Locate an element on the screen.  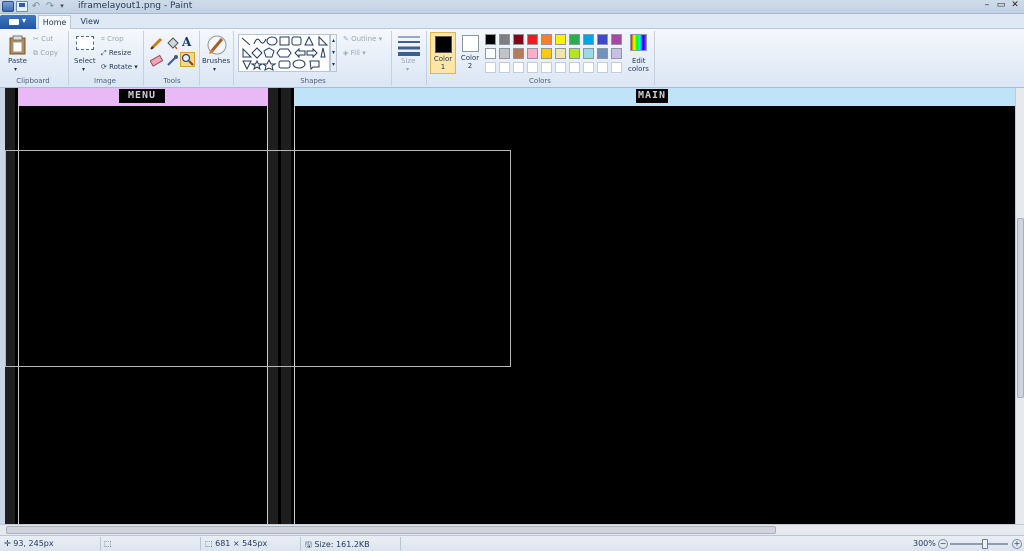
tools-group-label: Tools is located at coordinates (172, 81).